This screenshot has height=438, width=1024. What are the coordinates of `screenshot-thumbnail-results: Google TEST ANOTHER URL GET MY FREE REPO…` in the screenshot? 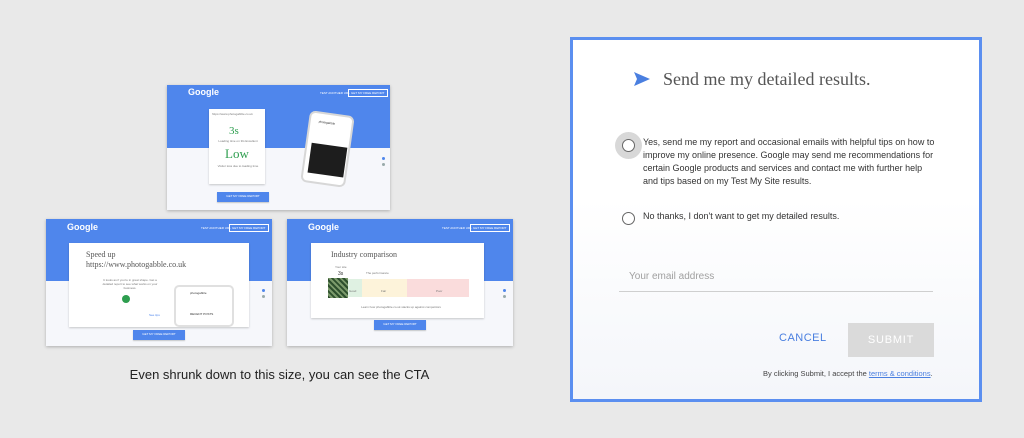 It's located at (278, 147).